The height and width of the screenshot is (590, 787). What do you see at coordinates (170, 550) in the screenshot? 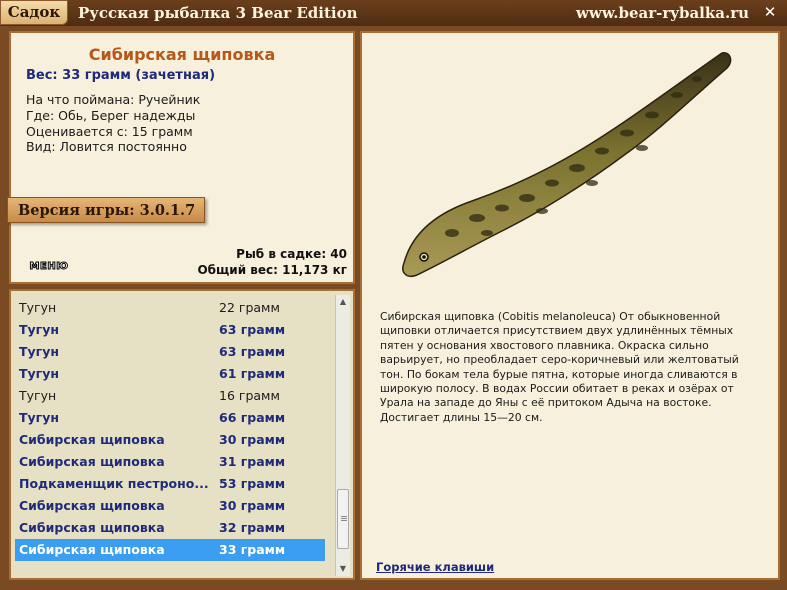
I see `list-item: Сибирская щиповка 33 грамм` at bounding box center [170, 550].